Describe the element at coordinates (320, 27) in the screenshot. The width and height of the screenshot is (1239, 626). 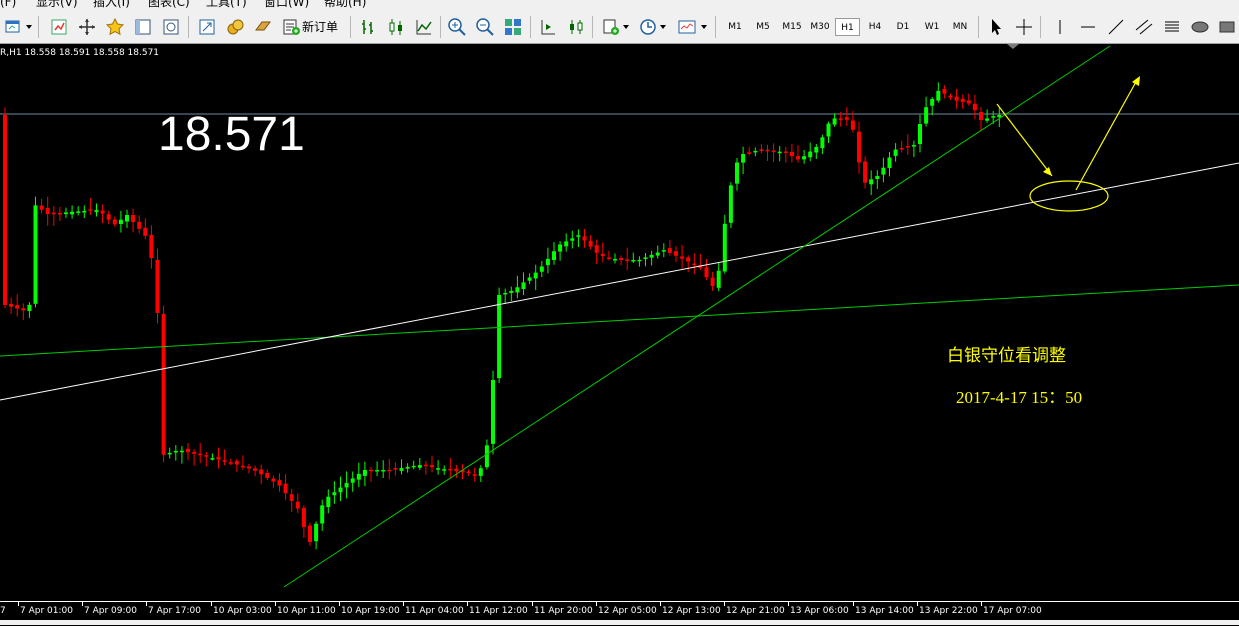
I see `new-order-button: 新订单` at that location.